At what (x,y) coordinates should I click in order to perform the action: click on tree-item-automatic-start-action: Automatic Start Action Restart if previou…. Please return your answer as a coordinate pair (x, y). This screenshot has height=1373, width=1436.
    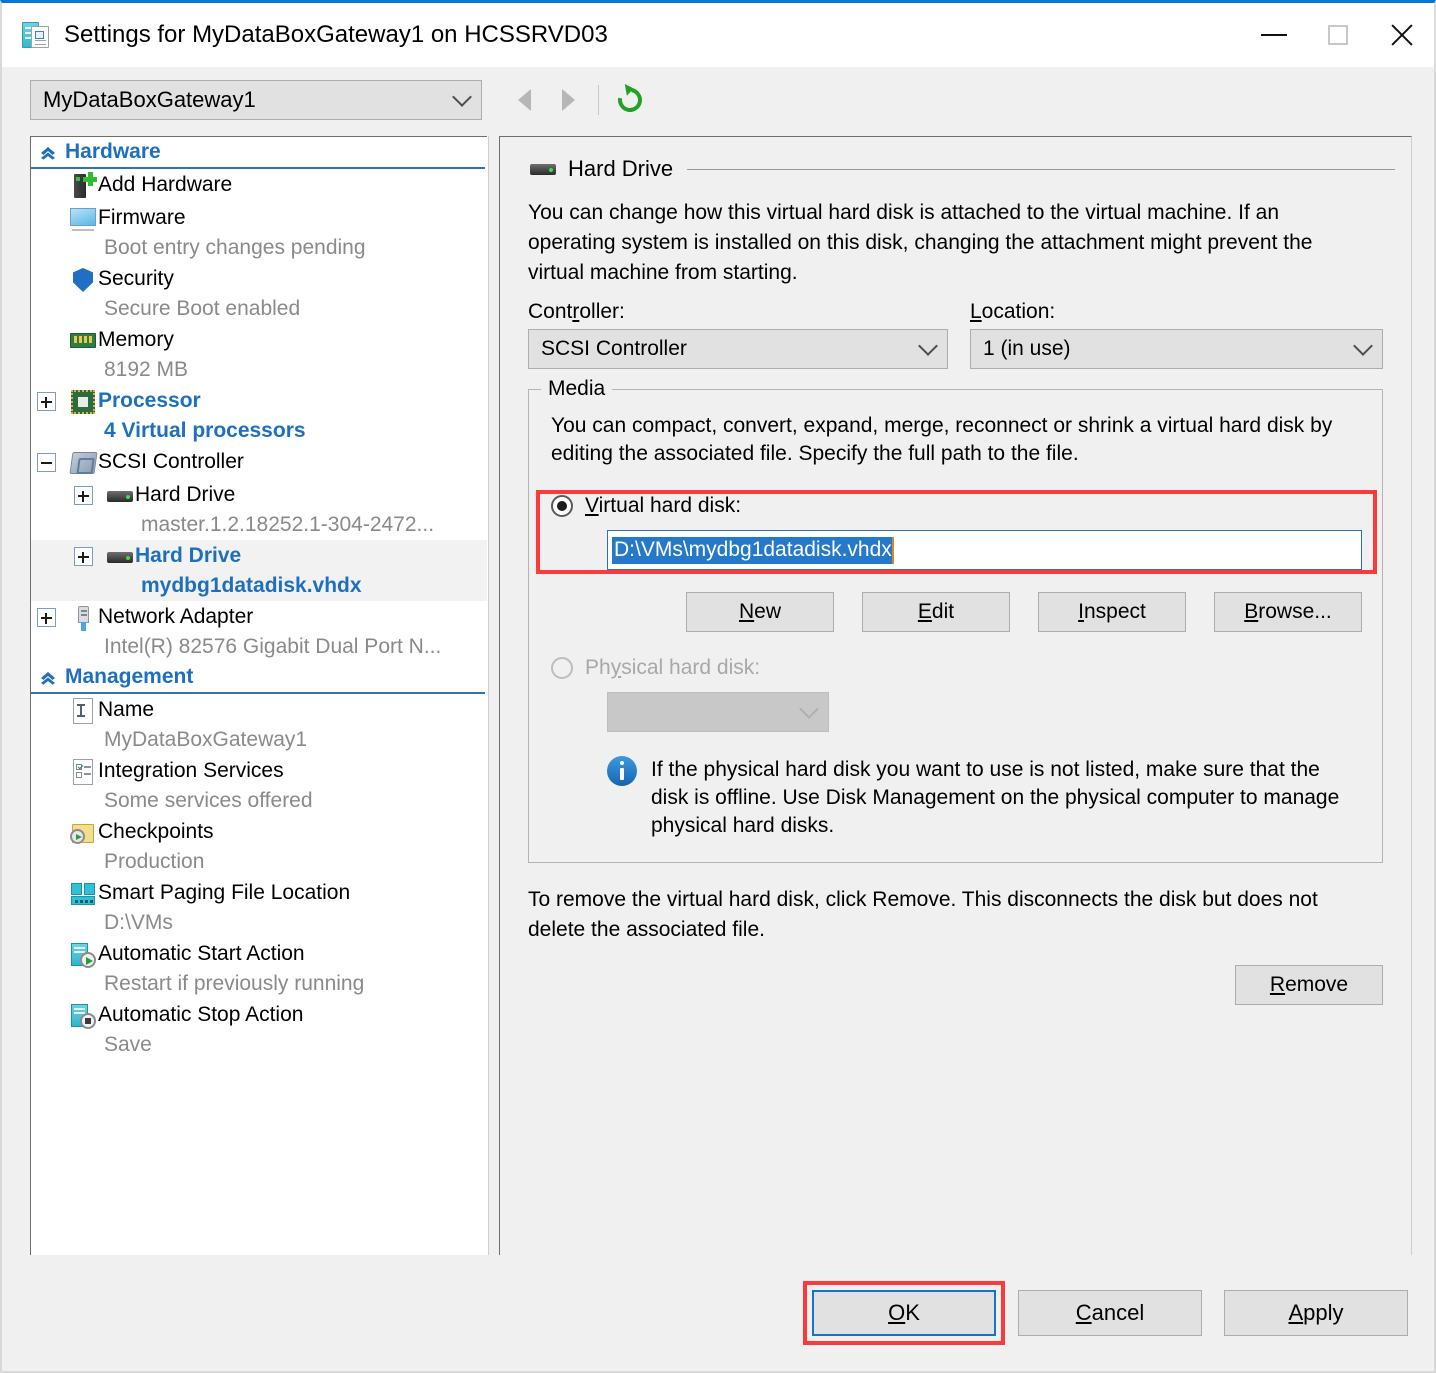
    Looking at the image, I should click on (259, 968).